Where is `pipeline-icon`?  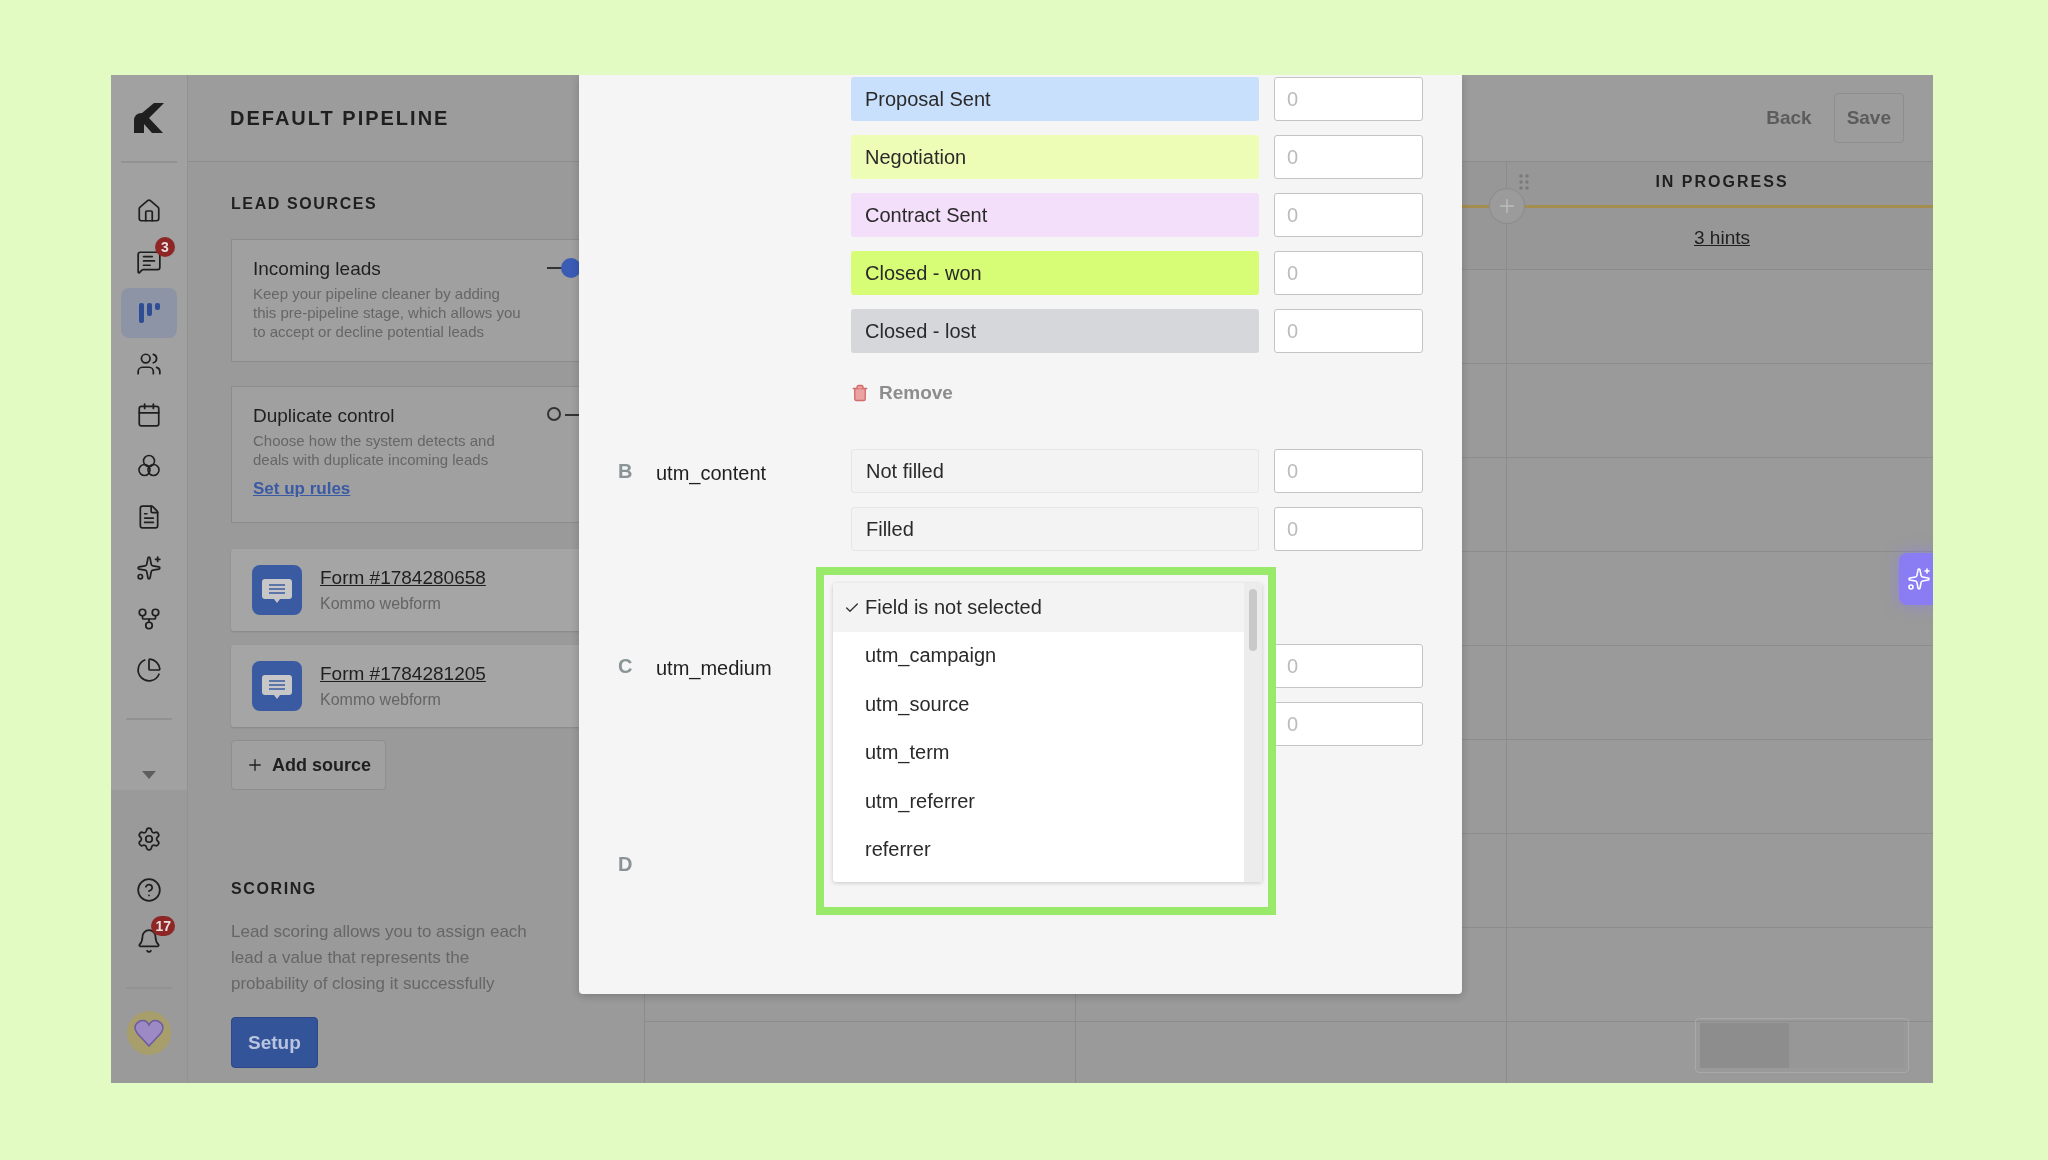
pipeline-icon is located at coordinates (149, 313).